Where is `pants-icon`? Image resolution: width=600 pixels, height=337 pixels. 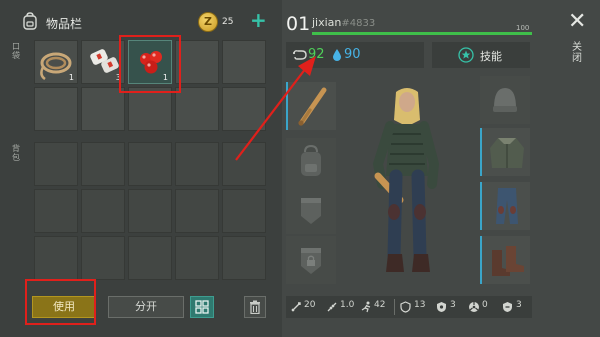
pants-icon is located at coordinates (507, 206).